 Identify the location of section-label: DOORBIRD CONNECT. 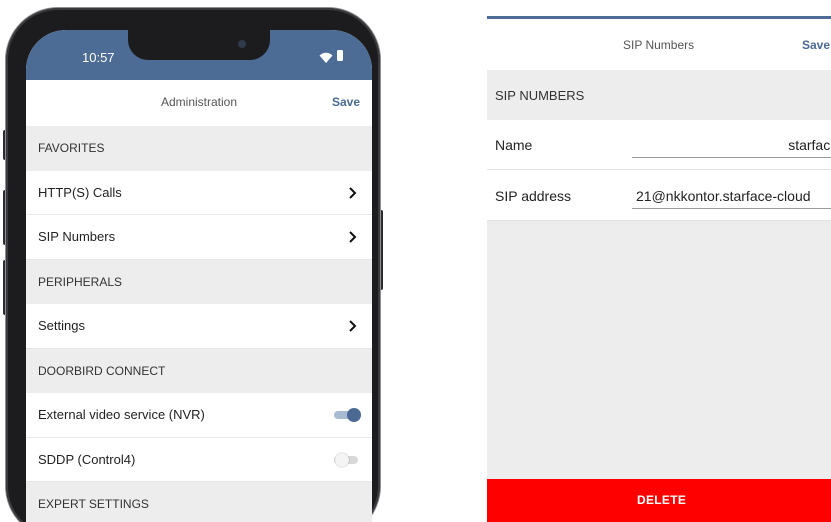
(102, 370).